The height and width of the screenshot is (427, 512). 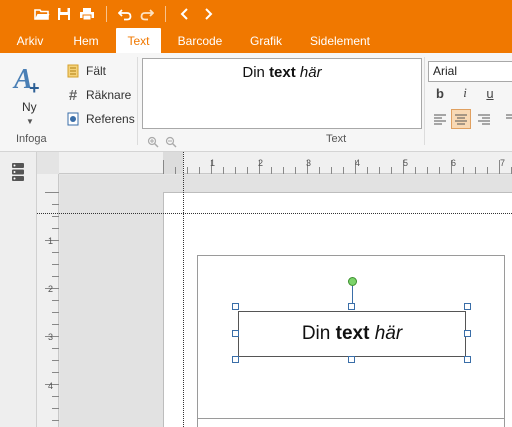 I want to click on ribbon-tabs: Arkiv Hem Text Barcode Grafik Sidelement, so click(x=256, y=40).